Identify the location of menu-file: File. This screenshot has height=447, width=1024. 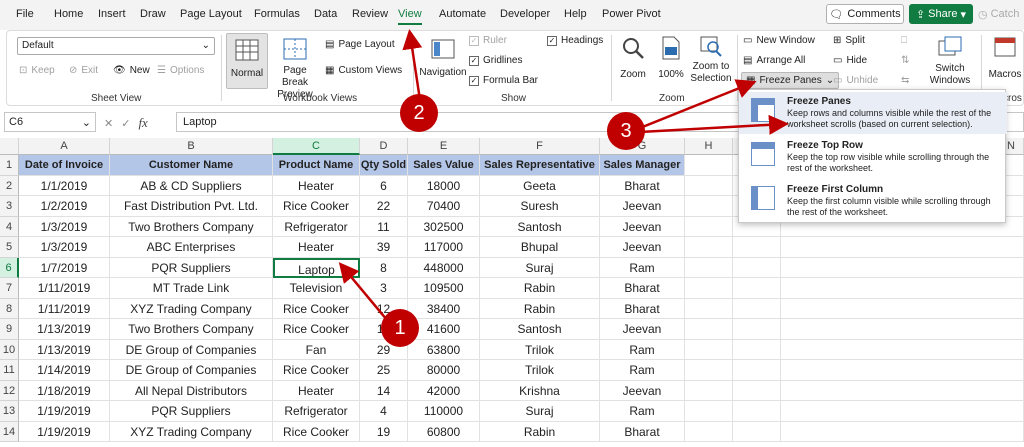
(25, 14).